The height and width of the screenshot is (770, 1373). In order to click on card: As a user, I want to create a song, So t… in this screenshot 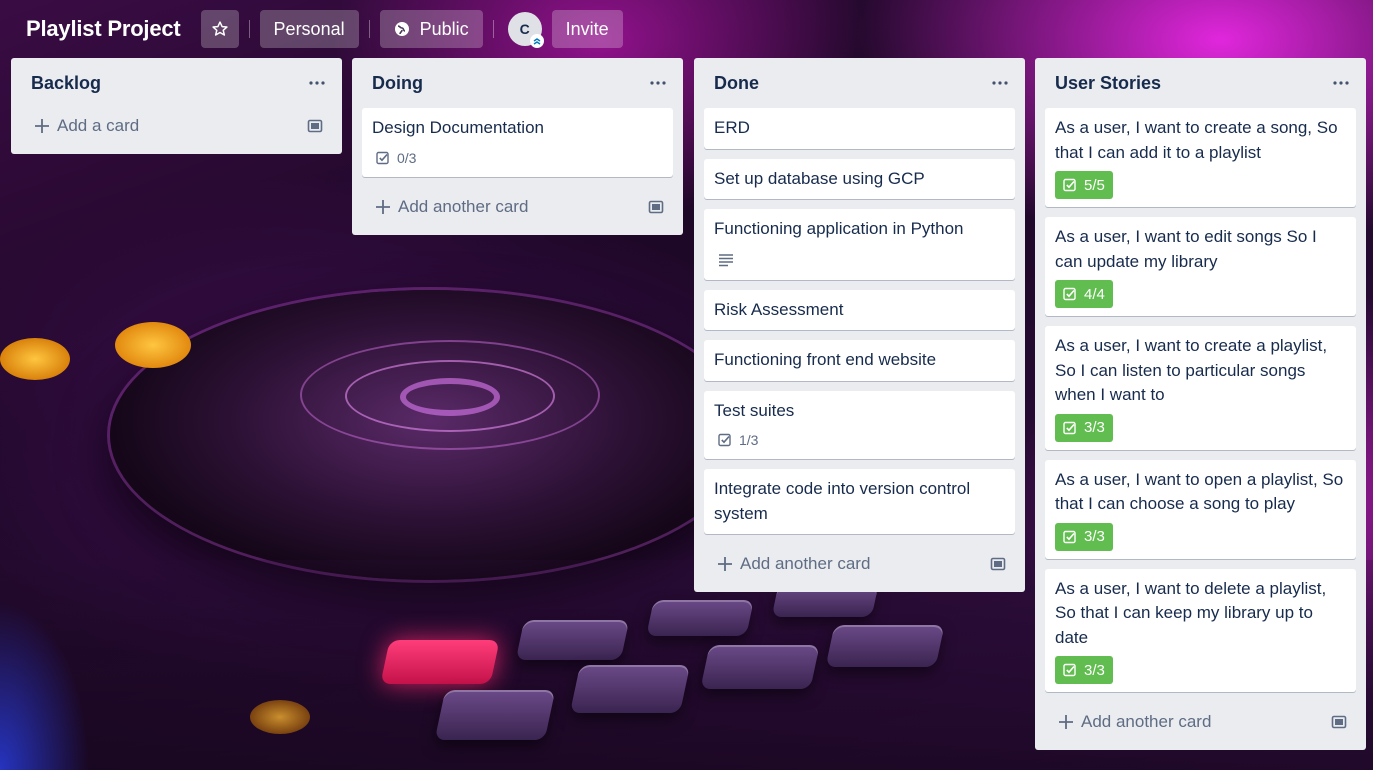, I will do `click(1200, 157)`.